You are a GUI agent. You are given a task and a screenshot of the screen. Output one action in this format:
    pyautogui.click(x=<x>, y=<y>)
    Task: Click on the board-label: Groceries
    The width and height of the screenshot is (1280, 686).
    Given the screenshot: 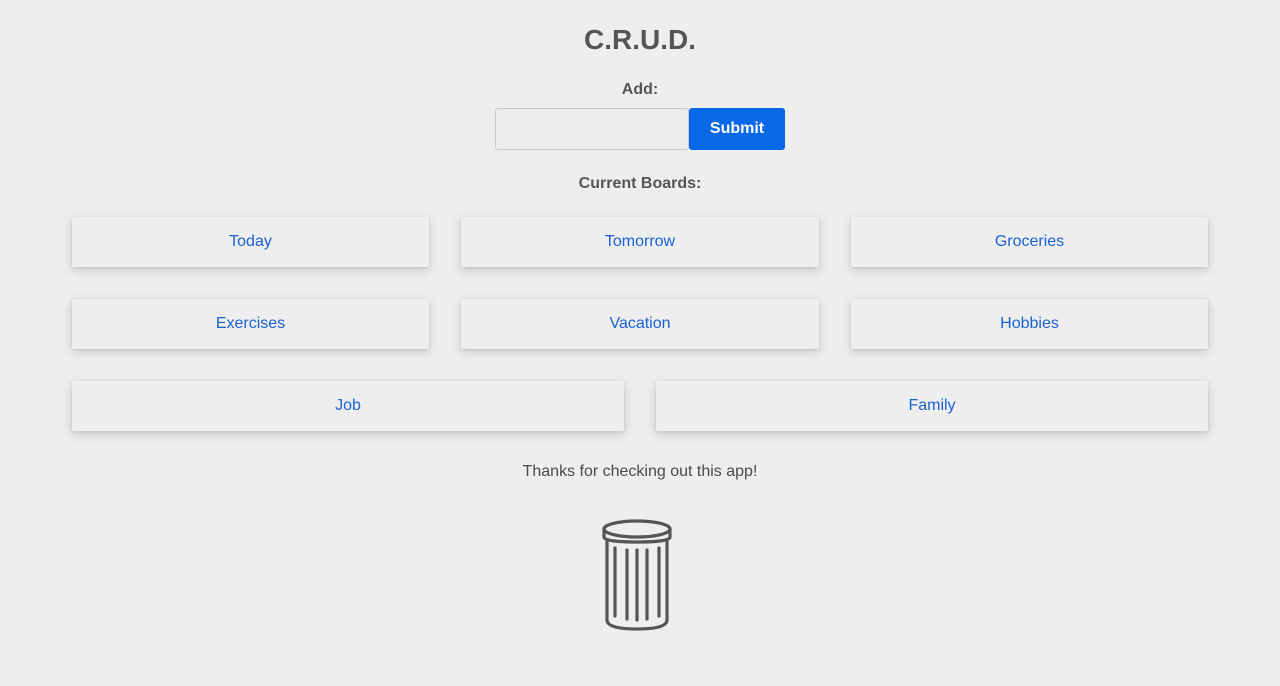 What is the action you would take?
    pyautogui.click(x=1029, y=242)
    